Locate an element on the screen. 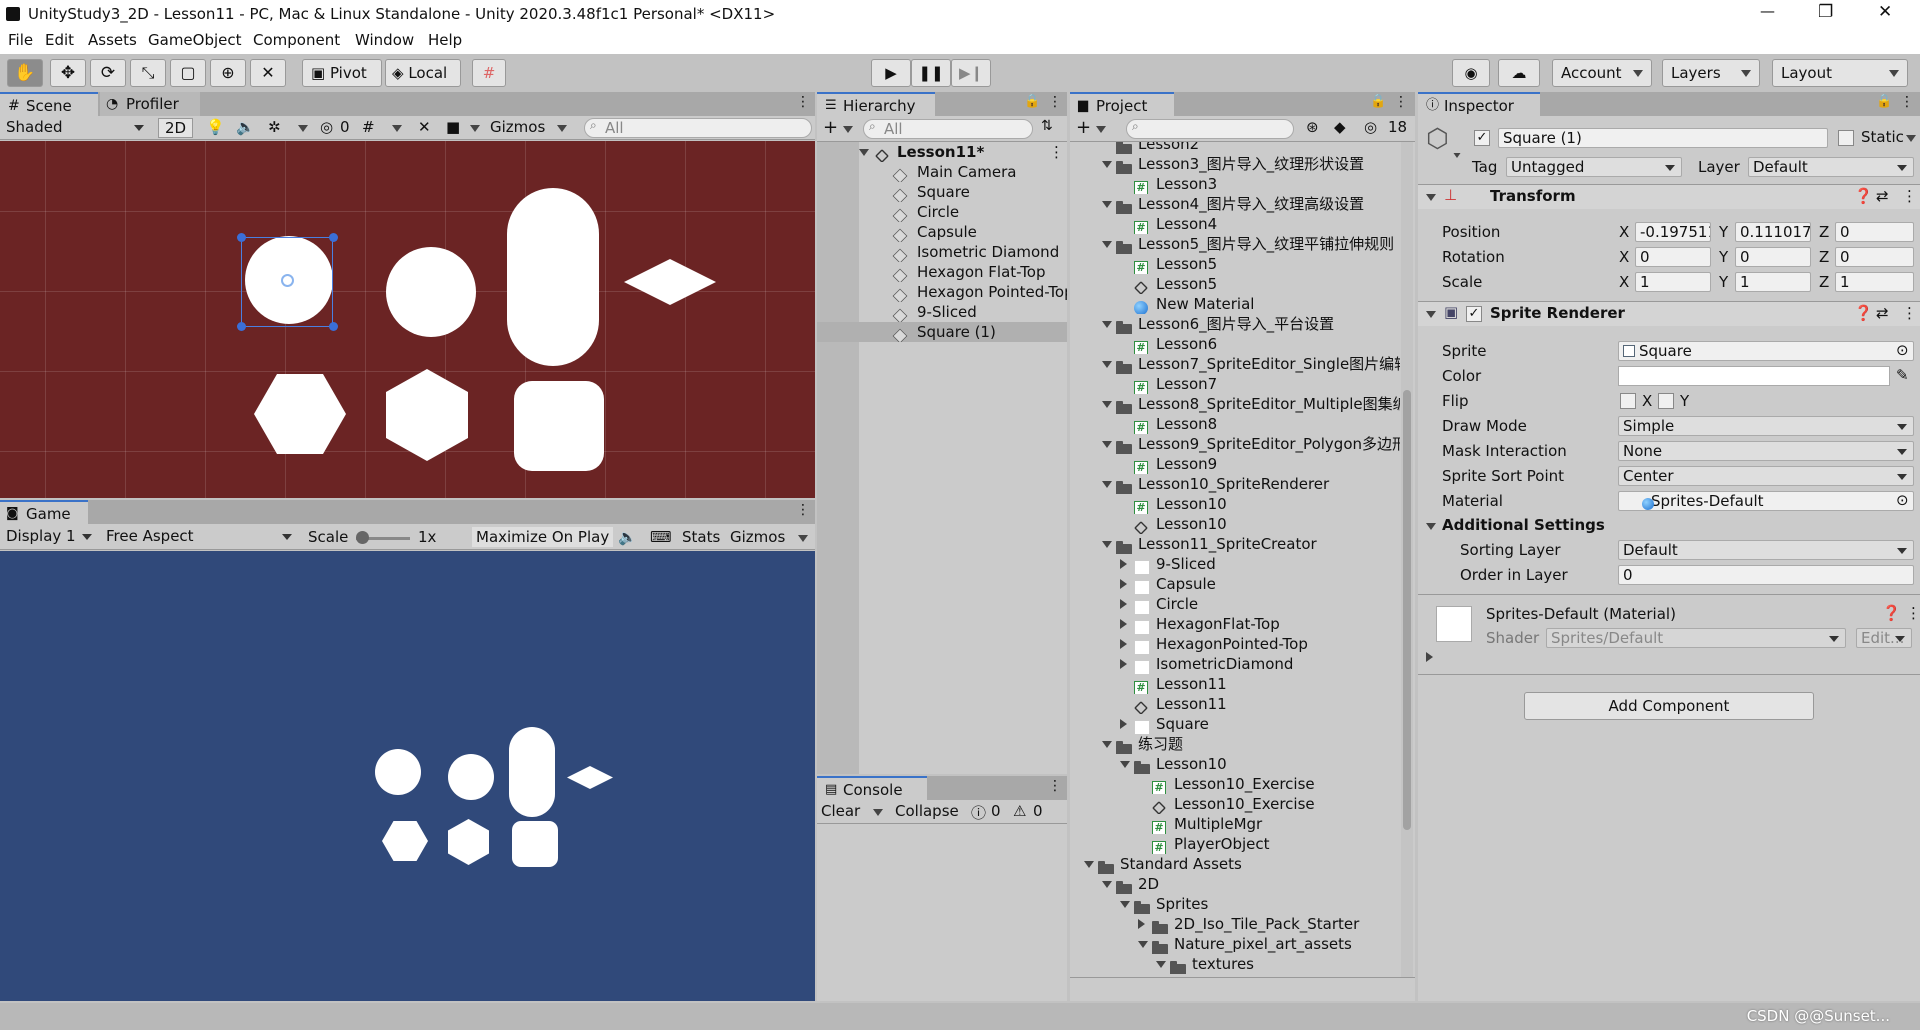  move-tool-button: ✥ is located at coordinates (68, 73).